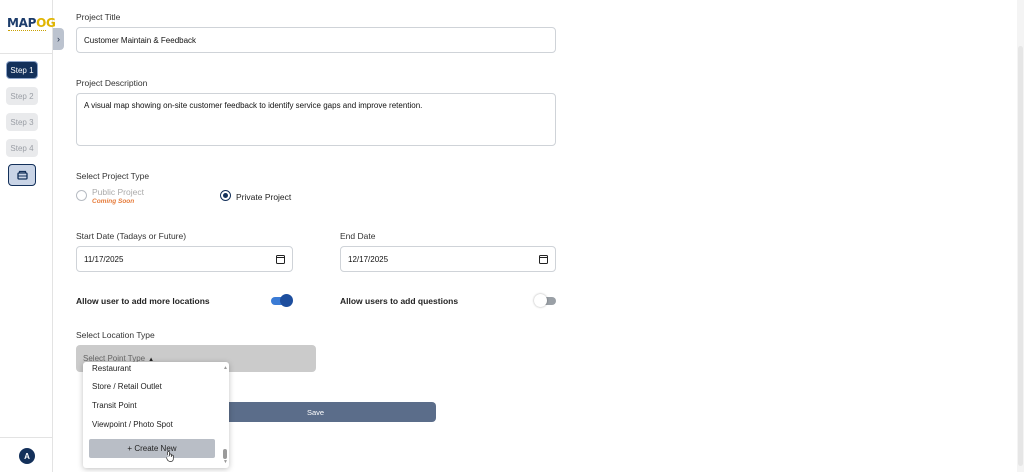 This screenshot has height=472, width=1024. What do you see at coordinates (448, 259) in the screenshot?
I see `end-date-input: 12/17/2025` at bounding box center [448, 259].